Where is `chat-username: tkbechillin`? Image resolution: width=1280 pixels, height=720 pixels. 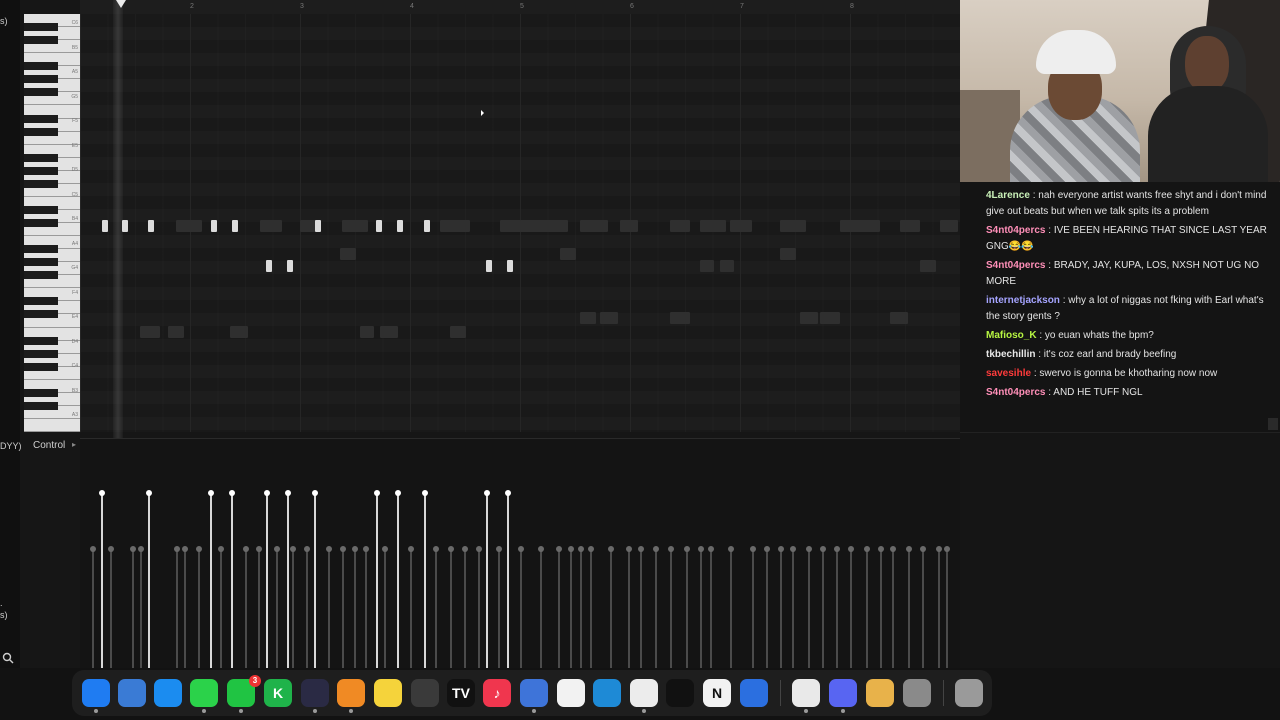
chat-username: tkbechillin is located at coordinates (1010, 354).